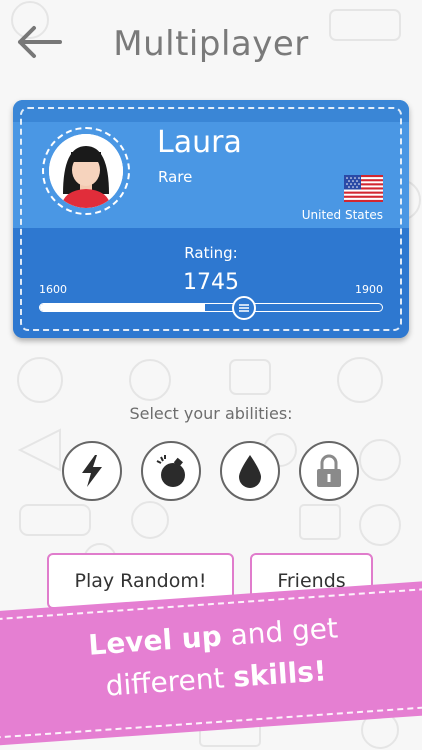 This screenshot has width=422, height=750. Describe the element at coordinates (211, 44) in the screenshot. I see `page-title: Multiplayer` at that location.